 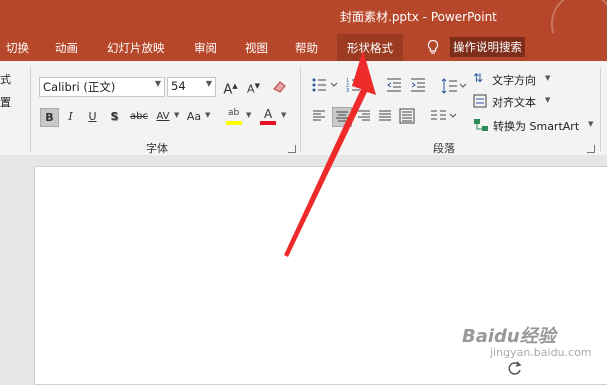 What do you see at coordinates (292, 149) in the screenshot?
I see `font-dialog-launcher-icon` at bounding box center [292, 149].